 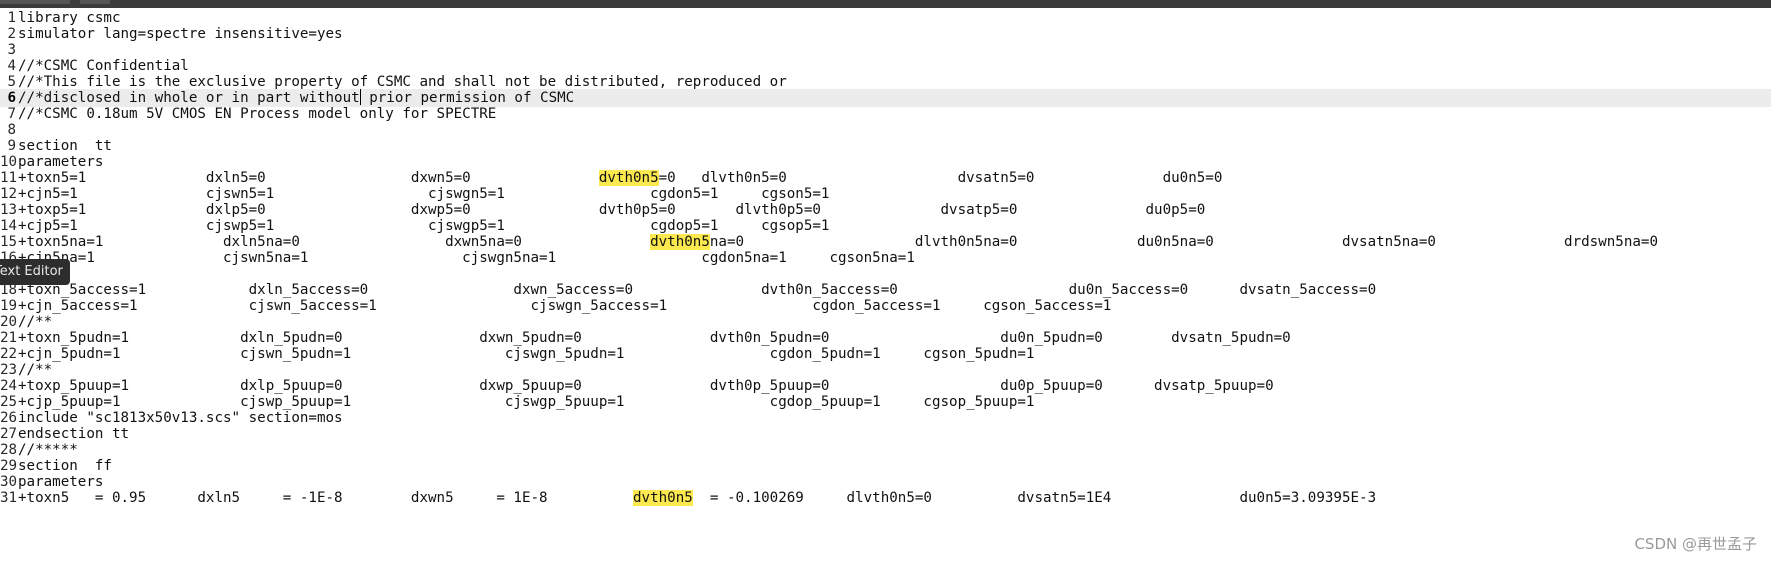 What do you see at coordinates (189, 98) in the screenshot?
I see `line-text-before-caret: //*disclosed in whole or in part without` at bounding box center [189, 98].